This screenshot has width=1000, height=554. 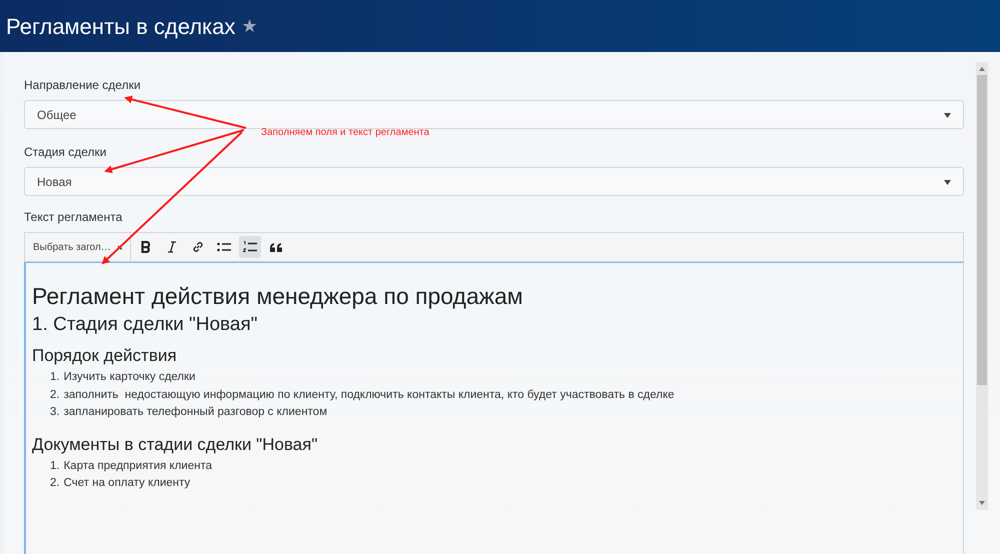 I want to click on section-heading: Порядок действия, so click(x=105, y=356).